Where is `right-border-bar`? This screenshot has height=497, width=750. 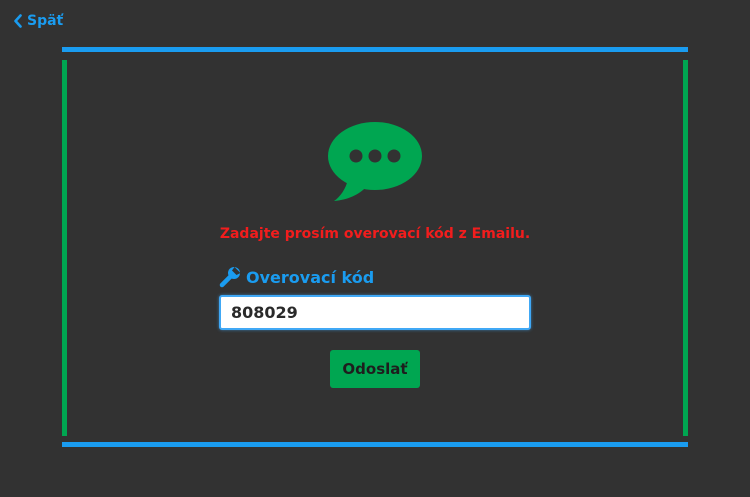
right-border-bar is located at coordinates (685, 248).